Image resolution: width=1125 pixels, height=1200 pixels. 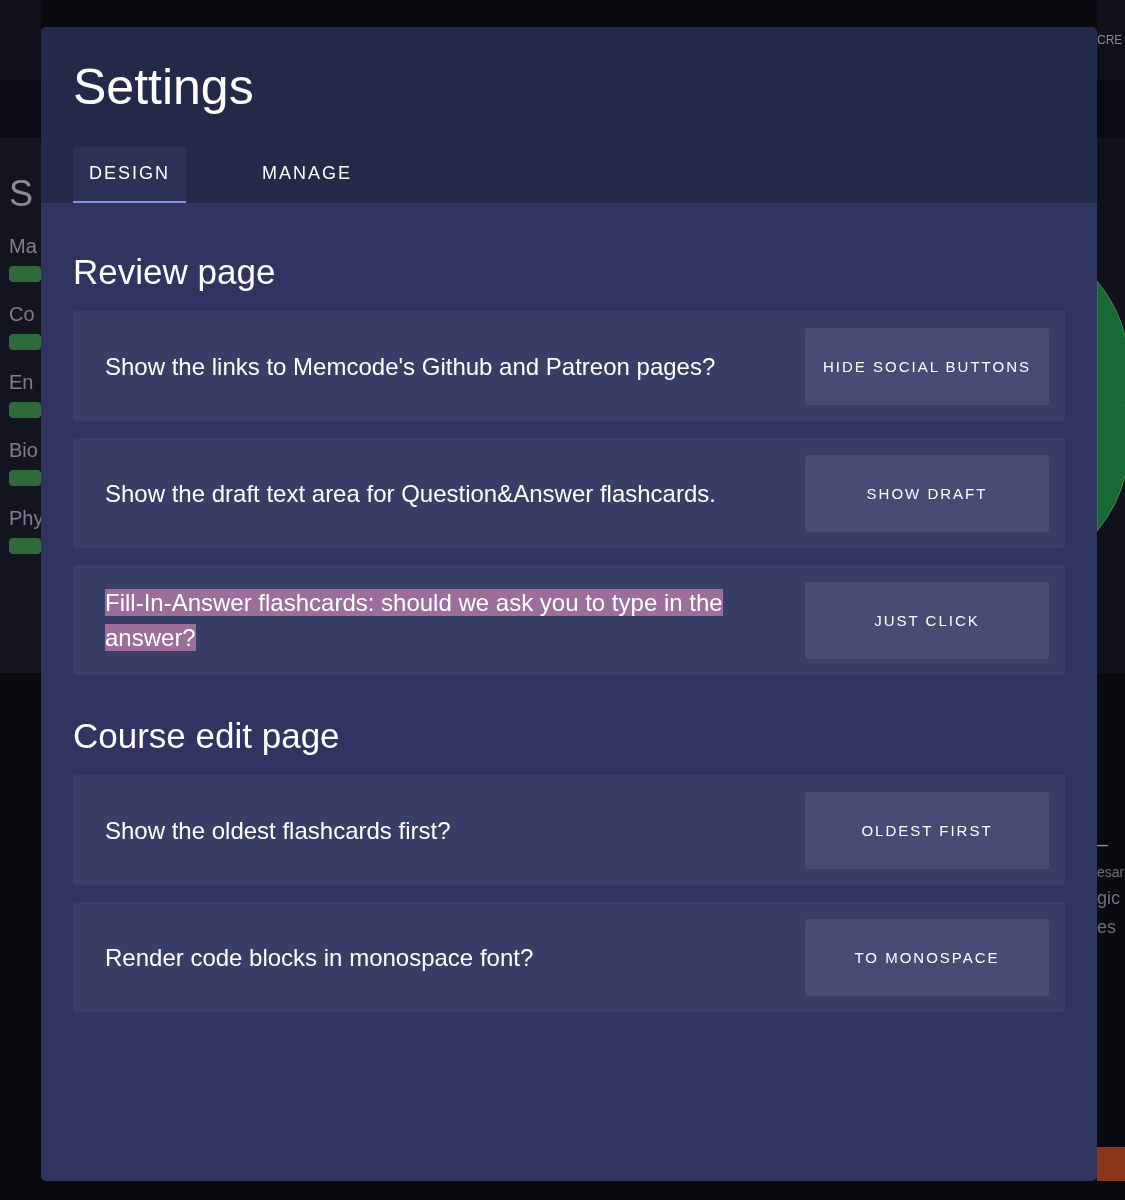 What do you see at coordinates (927, 366) in the screenshot?
I see `toggle-button: HIDE SOCIAL BUTTONS` at bounding box center [927, 366].